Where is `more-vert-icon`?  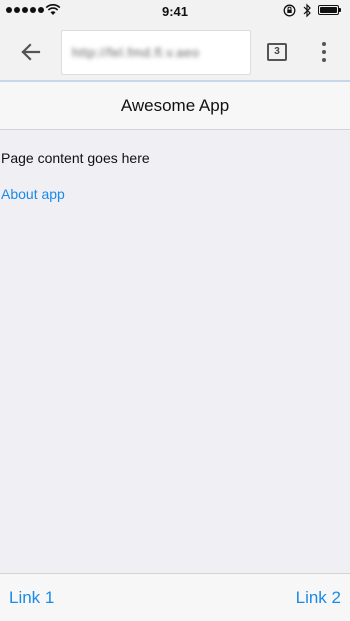
more-vert-icon is located at coordinates (324, 52).